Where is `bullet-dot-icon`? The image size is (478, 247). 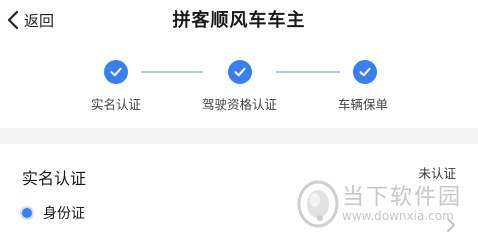
bullet-dot-icon is located at coordinates (27, 213).